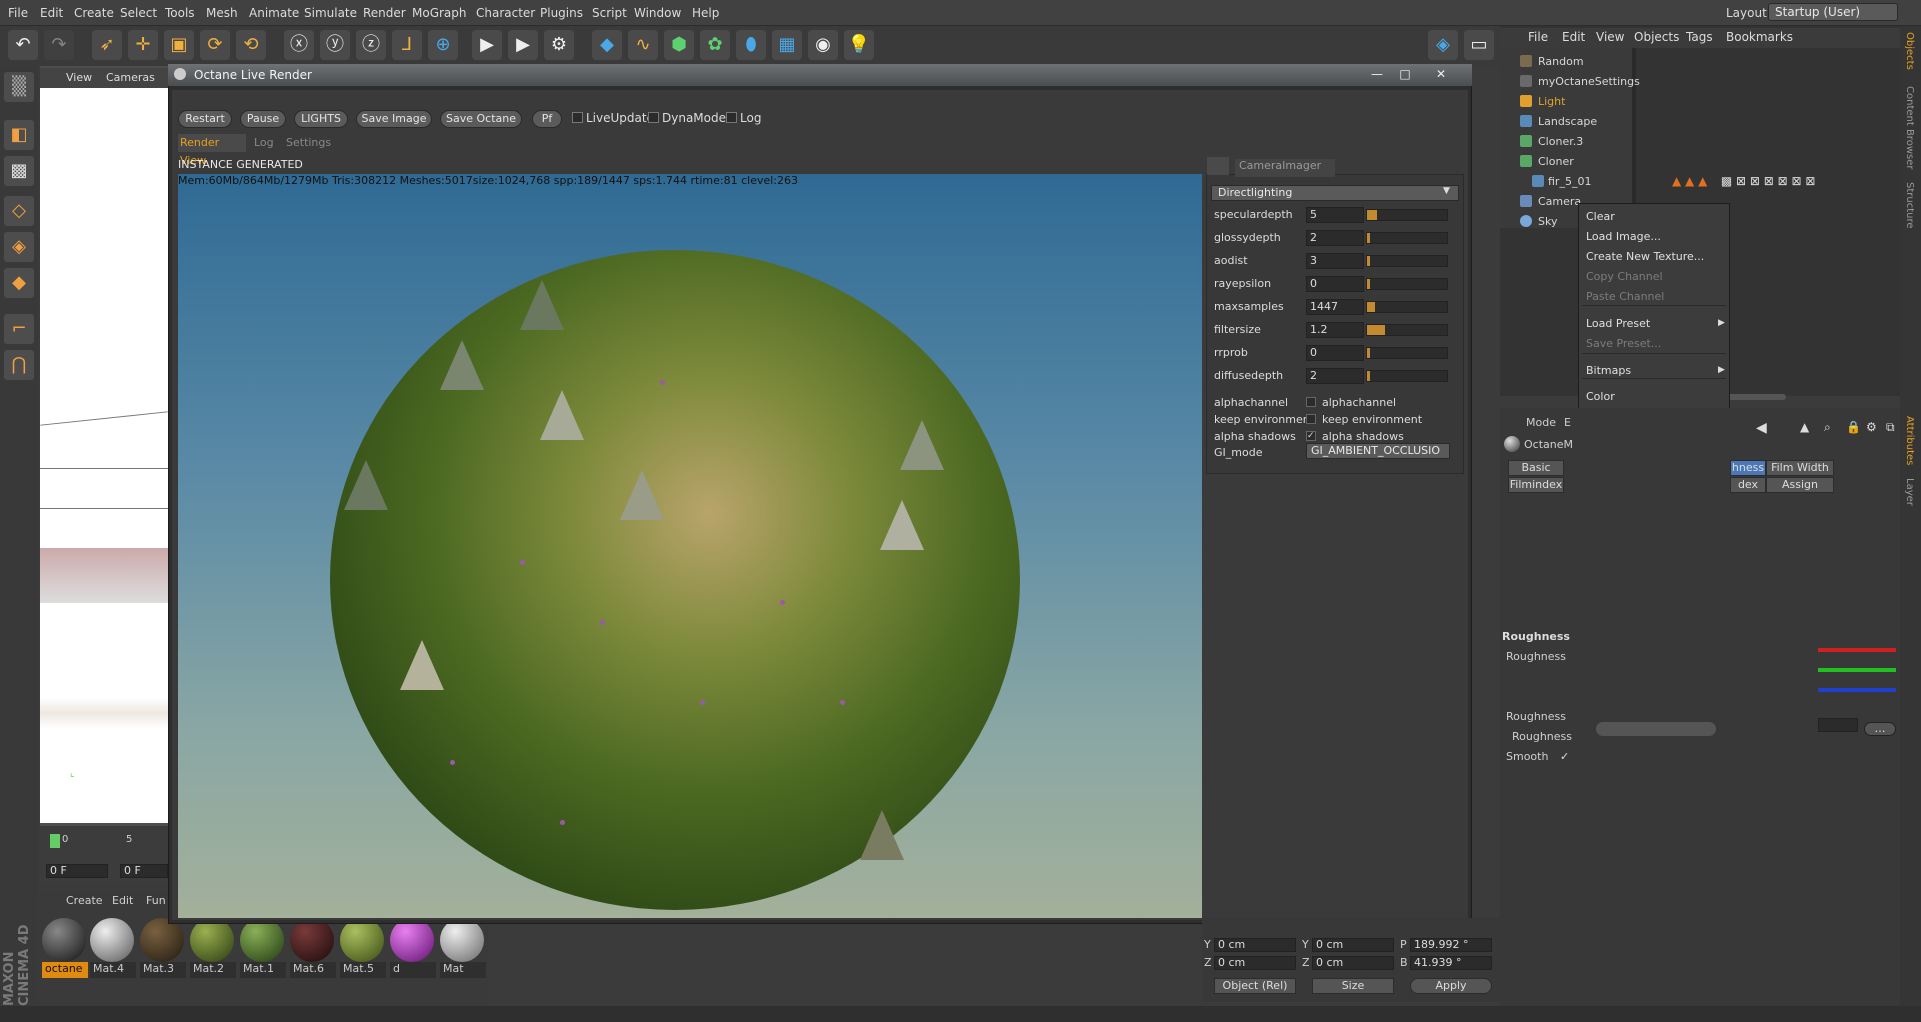  What do you see at coordinates (439, 13) in the screenshot?
I see `menu-mograph: MoGraph` at bounding box center [439, 13].